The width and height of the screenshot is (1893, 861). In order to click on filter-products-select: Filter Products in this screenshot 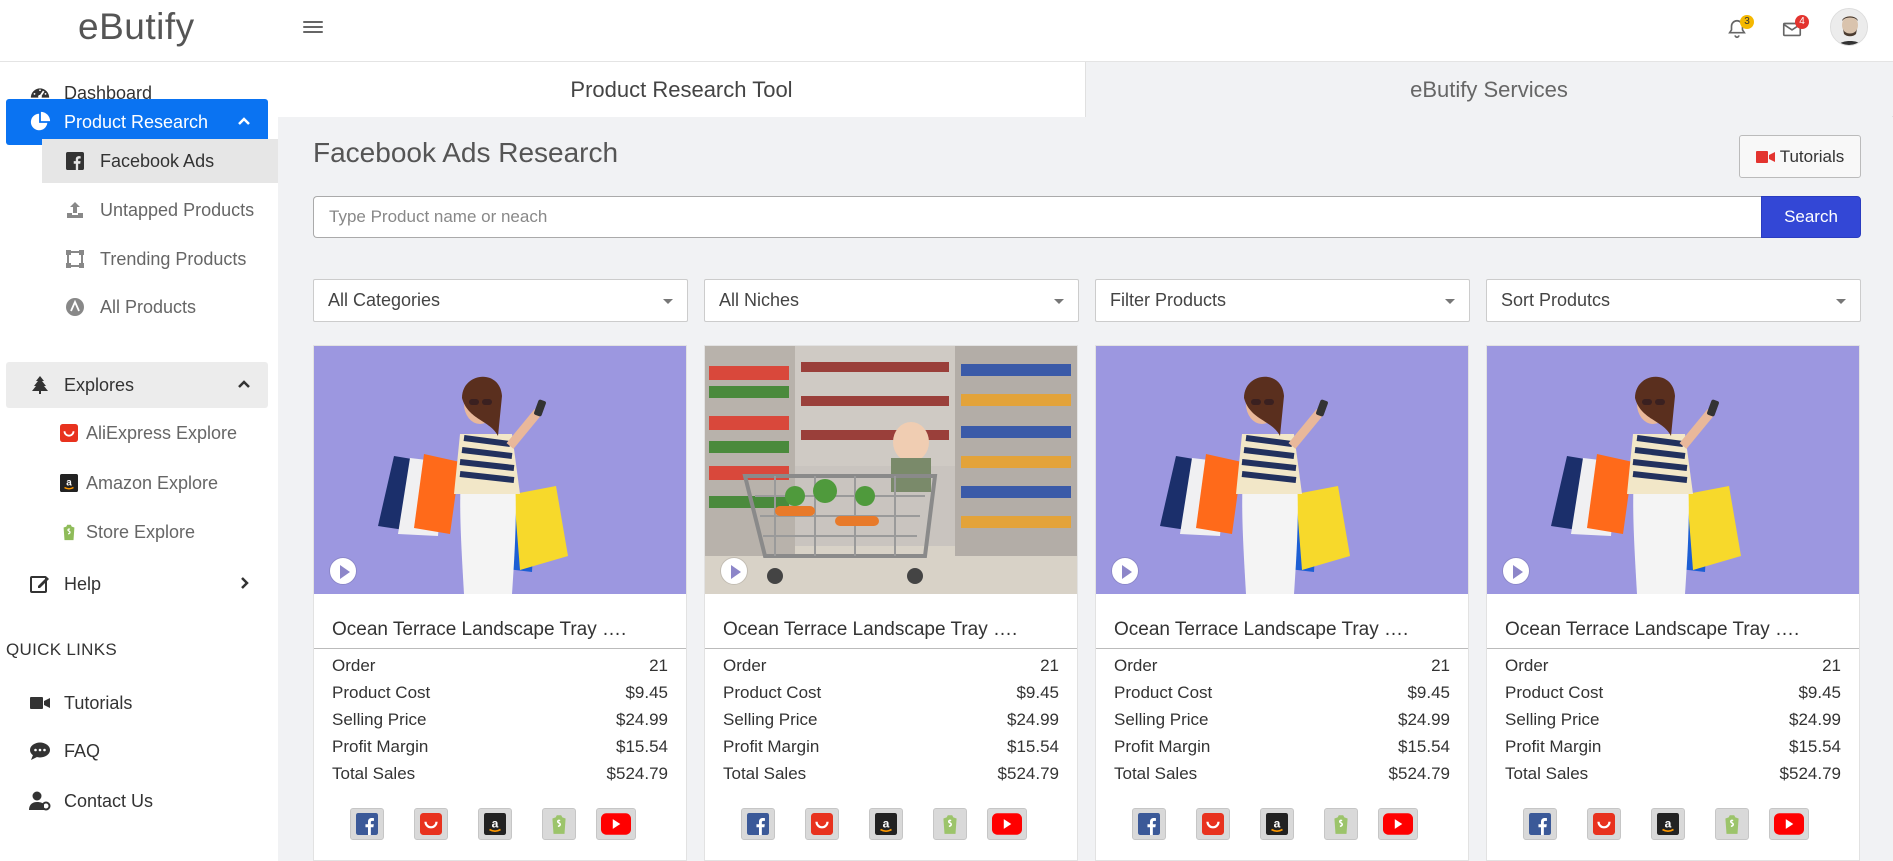, I will do `click(1282, 300)`.